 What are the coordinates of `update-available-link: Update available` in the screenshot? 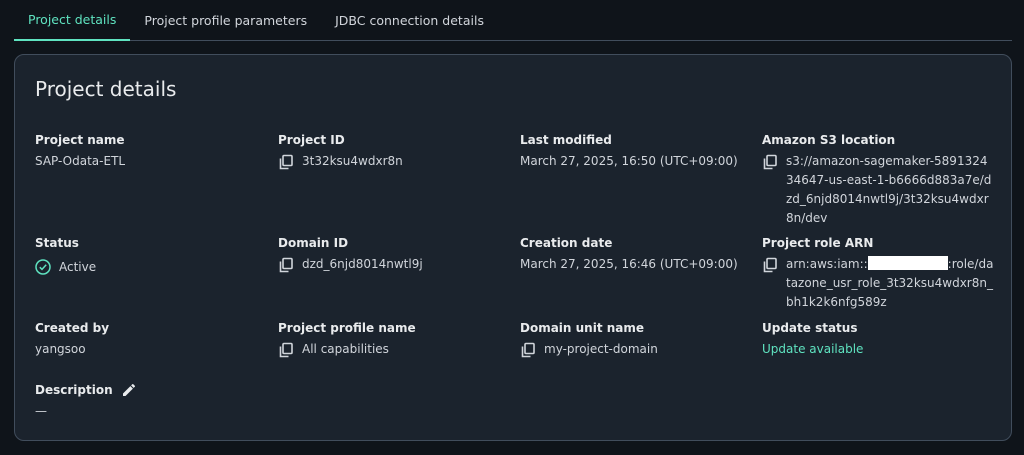 It's located at (812, 349).